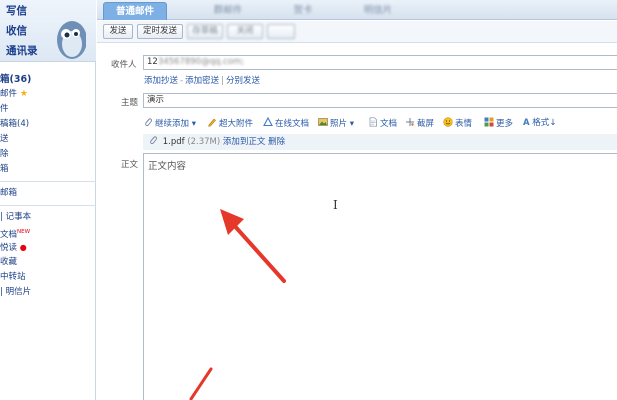 This screenshot has width=617, height=400. I want to click on compose-toolbar: 发送 定时发送 存草稿 关闭, so click(357, 32).